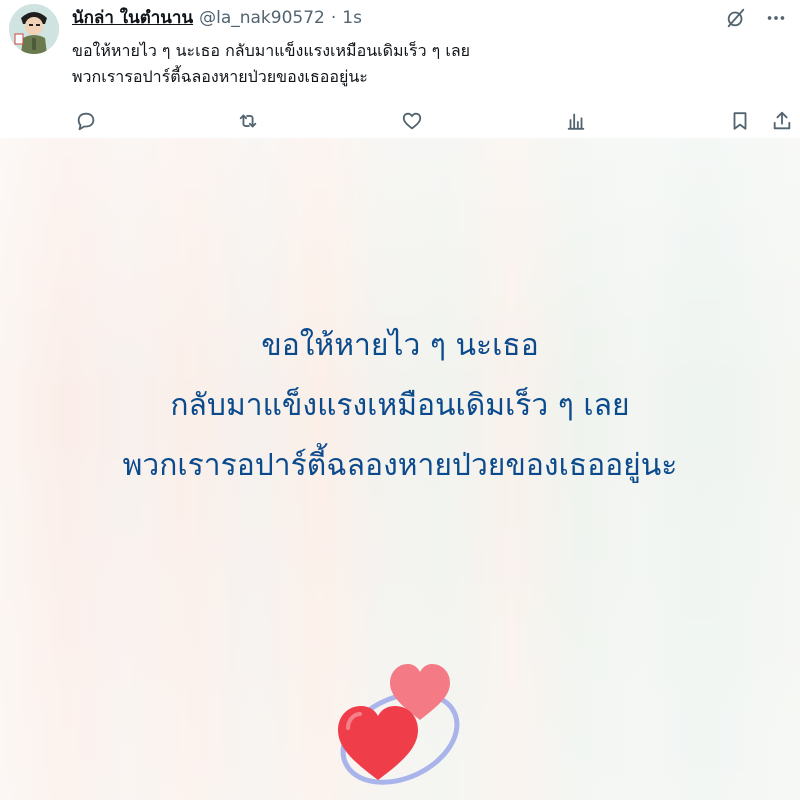 The width and height of the screenshot is (800, 800). I want to click on post-header: นักล่า ในตำนาน @la_nak90572 · 1s, so click(217, 18).